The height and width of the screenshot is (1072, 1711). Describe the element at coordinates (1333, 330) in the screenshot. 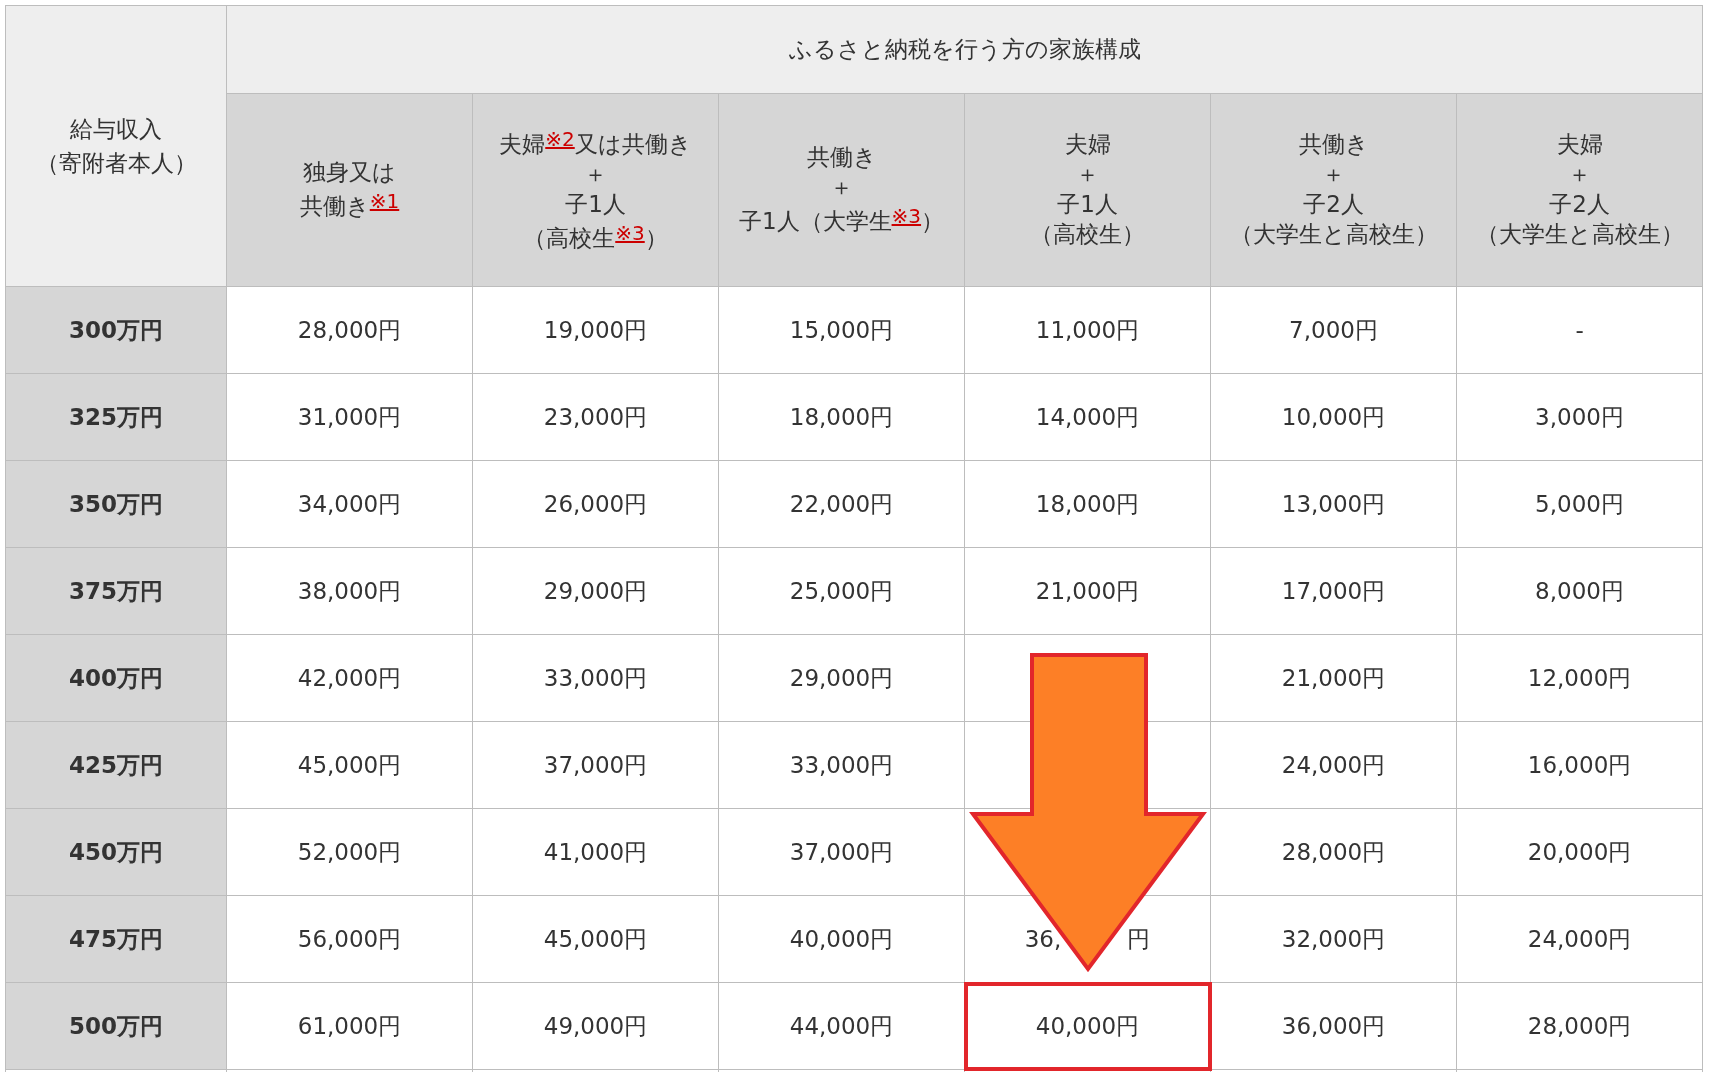

I see `table-cell: 7,000円` at that location.